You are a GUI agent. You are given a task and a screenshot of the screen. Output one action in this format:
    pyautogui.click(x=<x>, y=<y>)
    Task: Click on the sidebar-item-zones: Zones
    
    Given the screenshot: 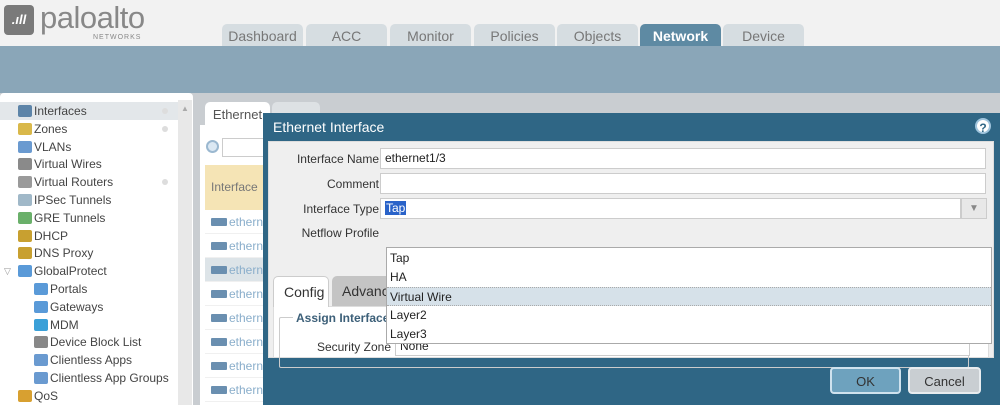 What is the action you would take?
    pyautogui.click(x=89, y=129)
    